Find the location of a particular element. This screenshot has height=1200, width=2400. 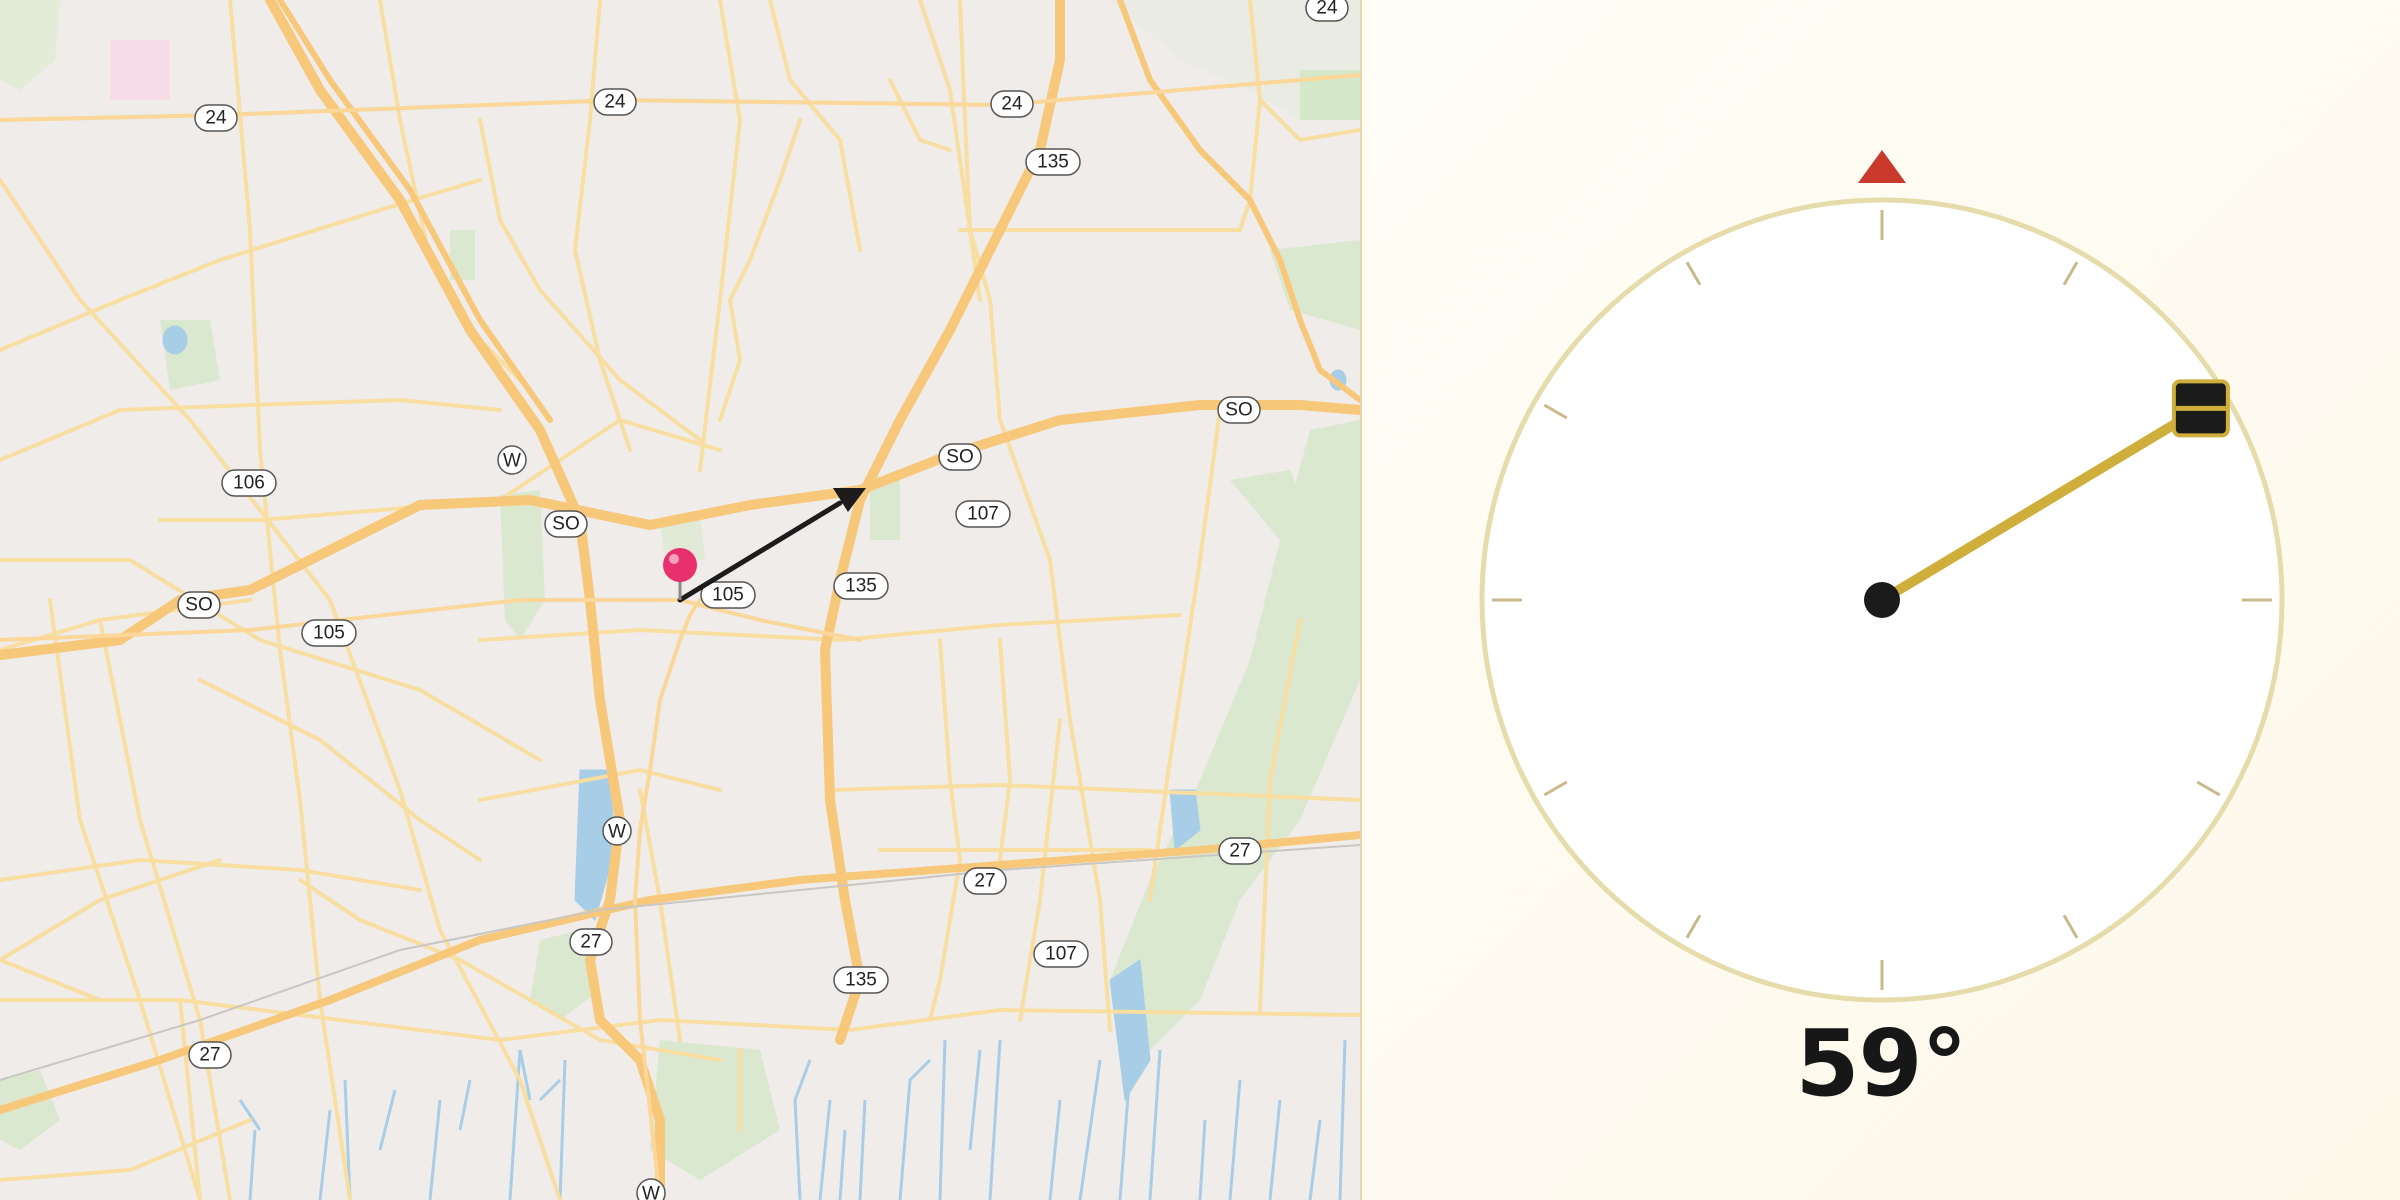

route-shield: 106 is located at coordinates (249, 483).